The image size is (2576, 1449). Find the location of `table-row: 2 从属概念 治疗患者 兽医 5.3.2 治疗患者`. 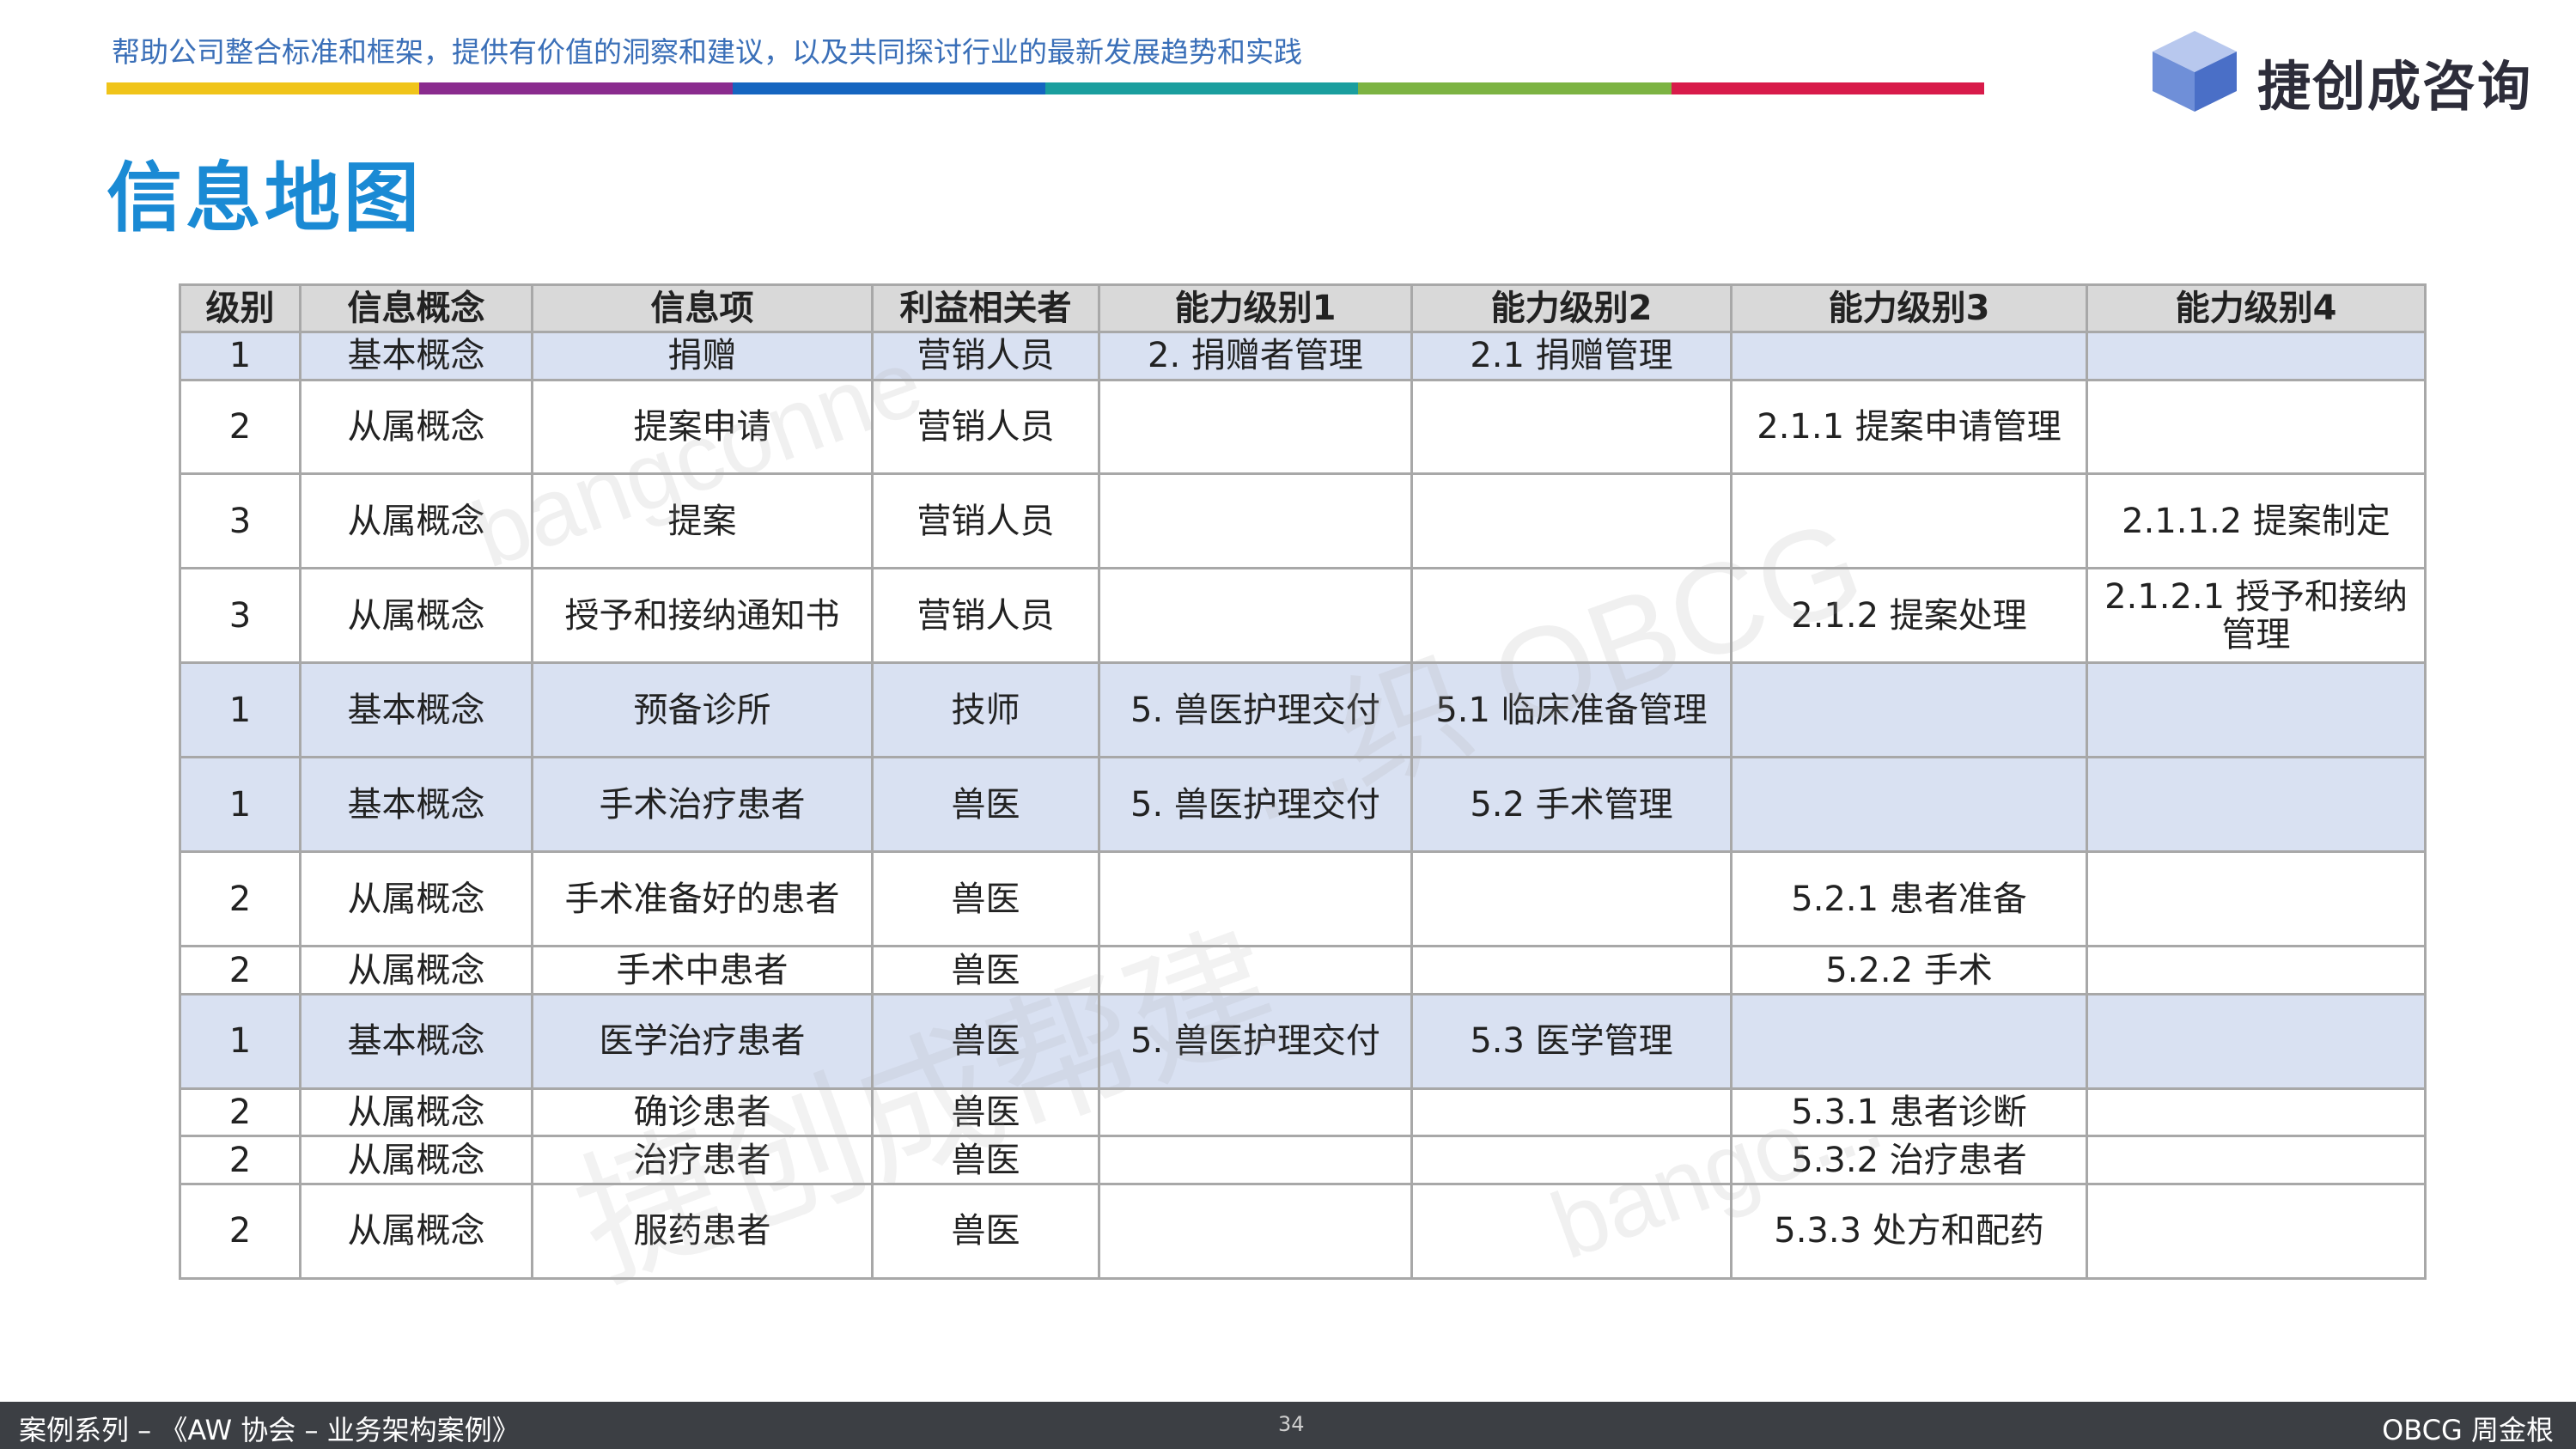

table-row: 2 从属概念 治疗患者 兽医 5.3.2 治疗患者 is located at coordinates (1303, 1160).